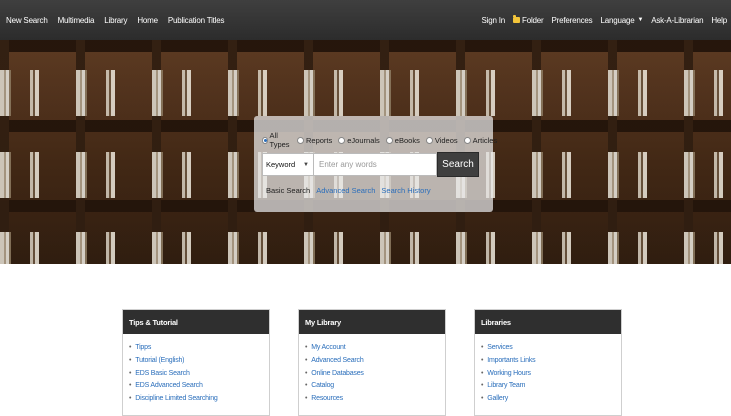  Describe the element at coordinates (375, 361) in the screenshot. I see `list-item: • Advanced Search` at that location.